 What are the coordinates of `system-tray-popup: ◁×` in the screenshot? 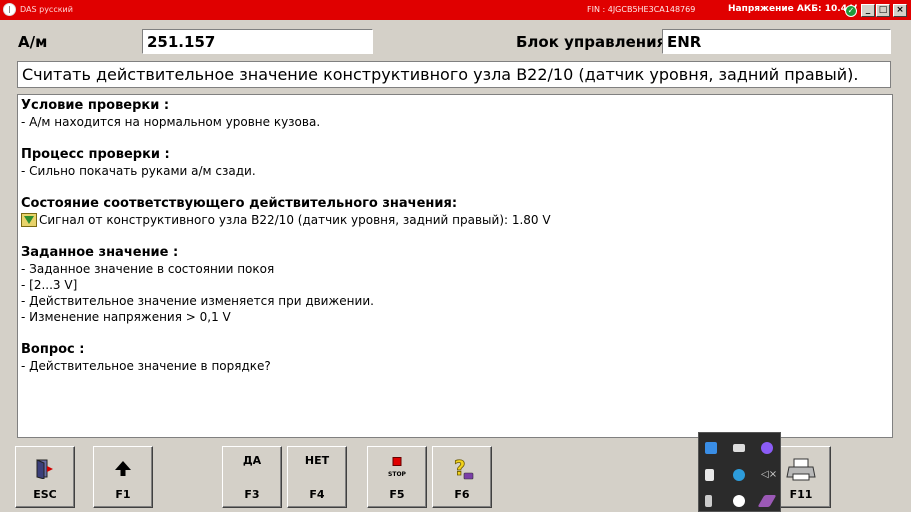 It's located at (739, 472).